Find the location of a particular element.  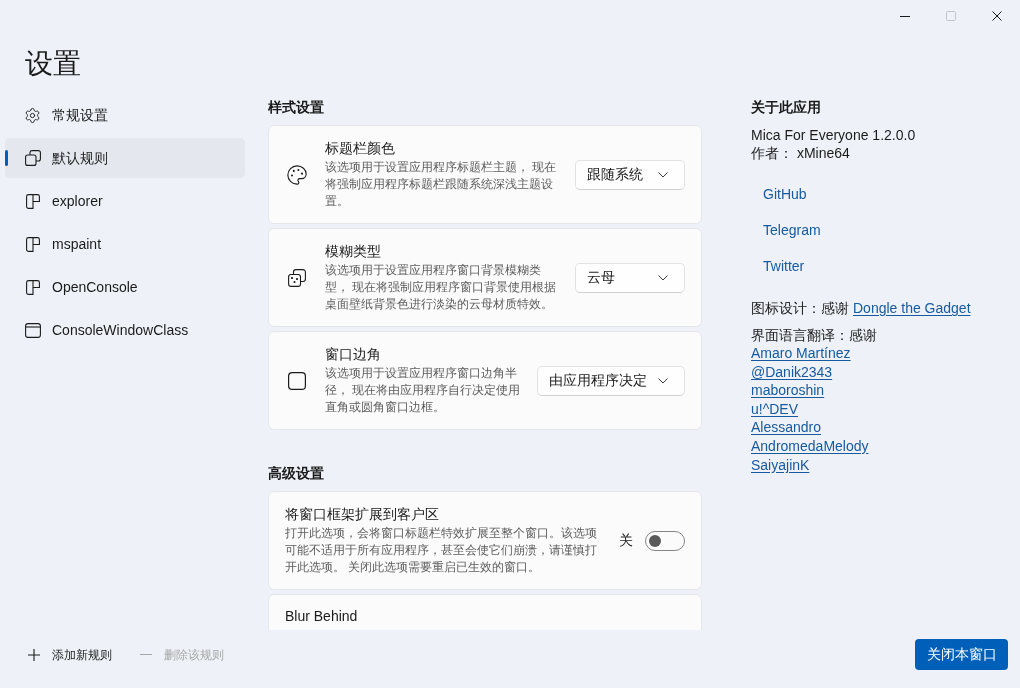

select-dropdown: 跟随系统 is located at coordinates (630, 174).